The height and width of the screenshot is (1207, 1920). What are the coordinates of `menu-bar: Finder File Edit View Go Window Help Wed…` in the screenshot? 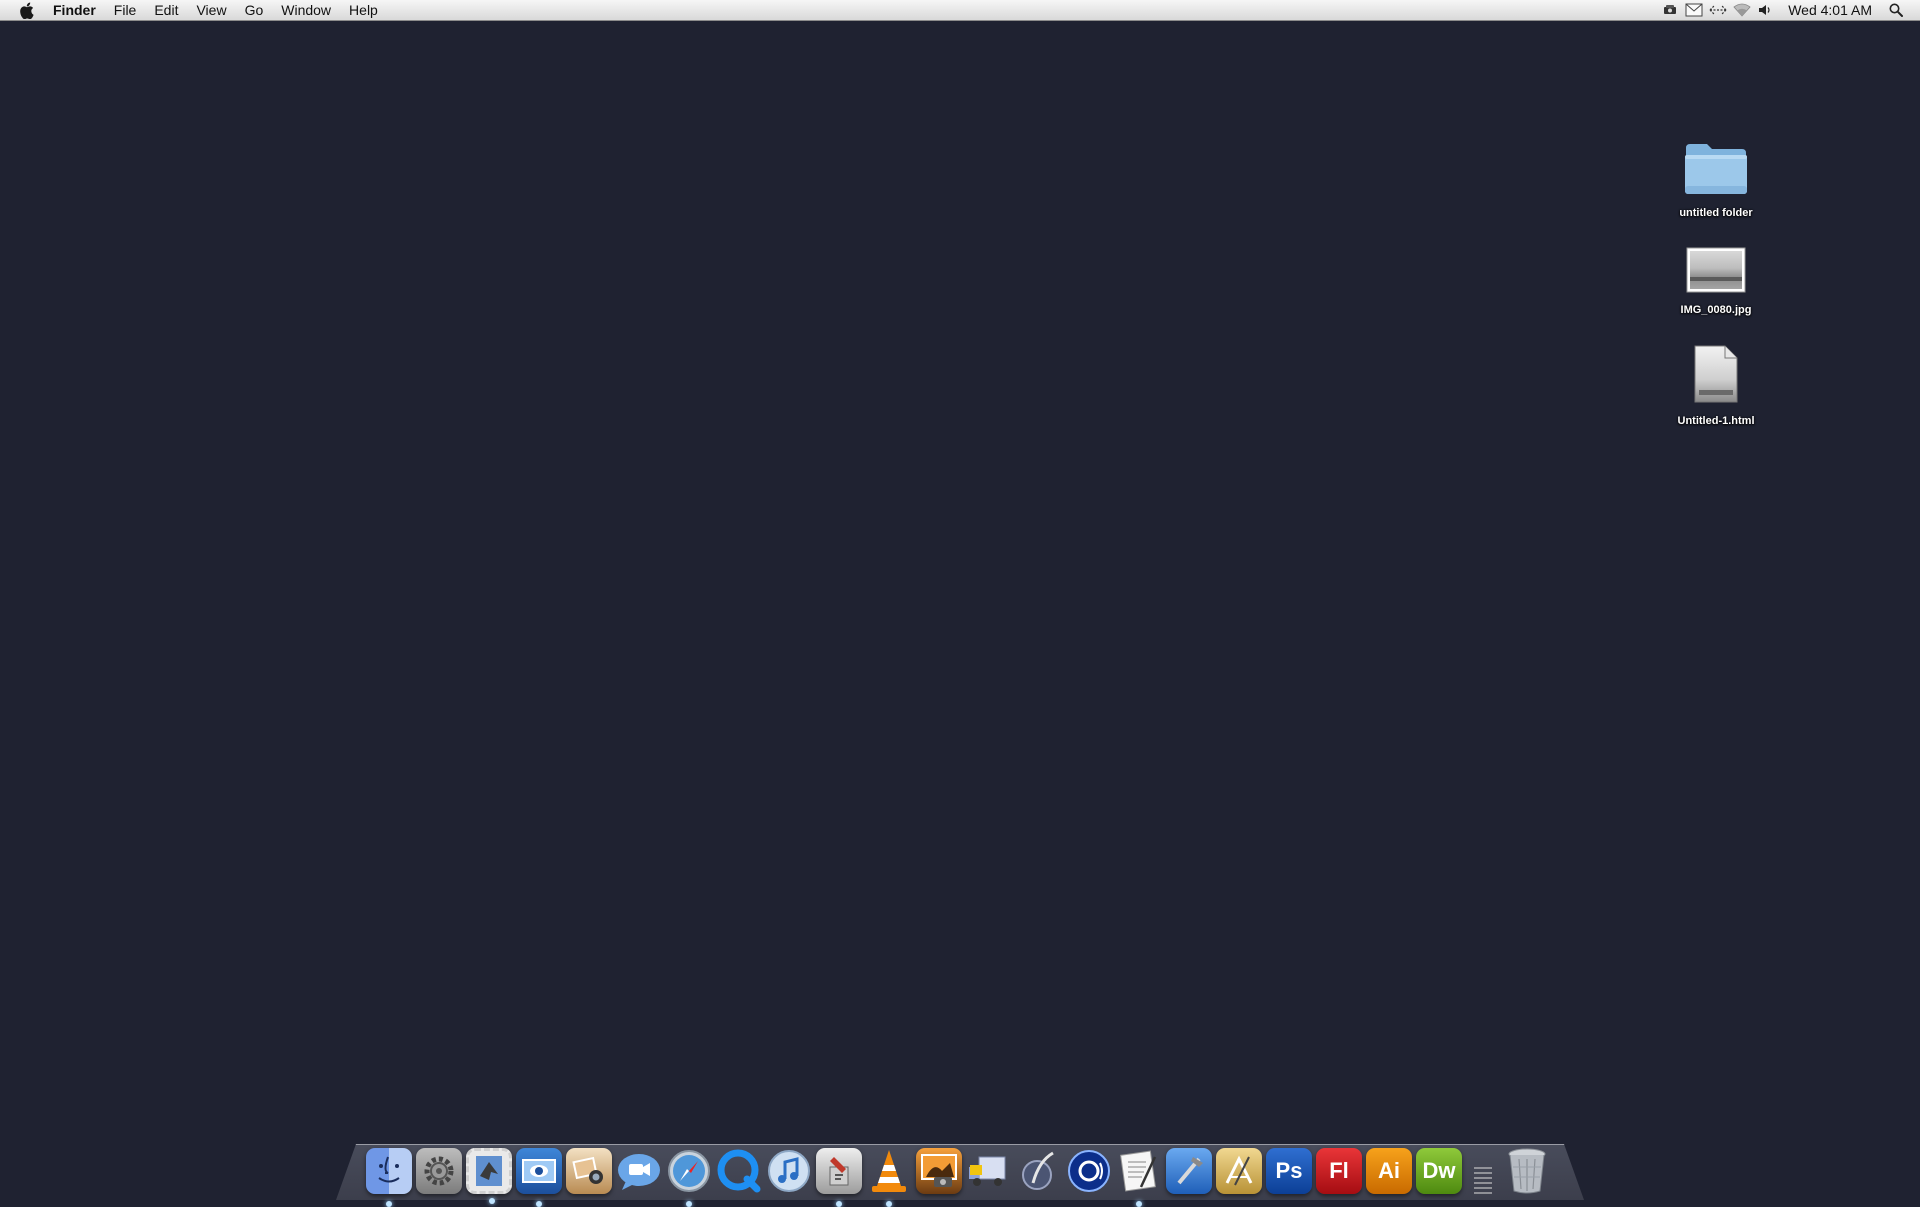 It's located at (960, 10).